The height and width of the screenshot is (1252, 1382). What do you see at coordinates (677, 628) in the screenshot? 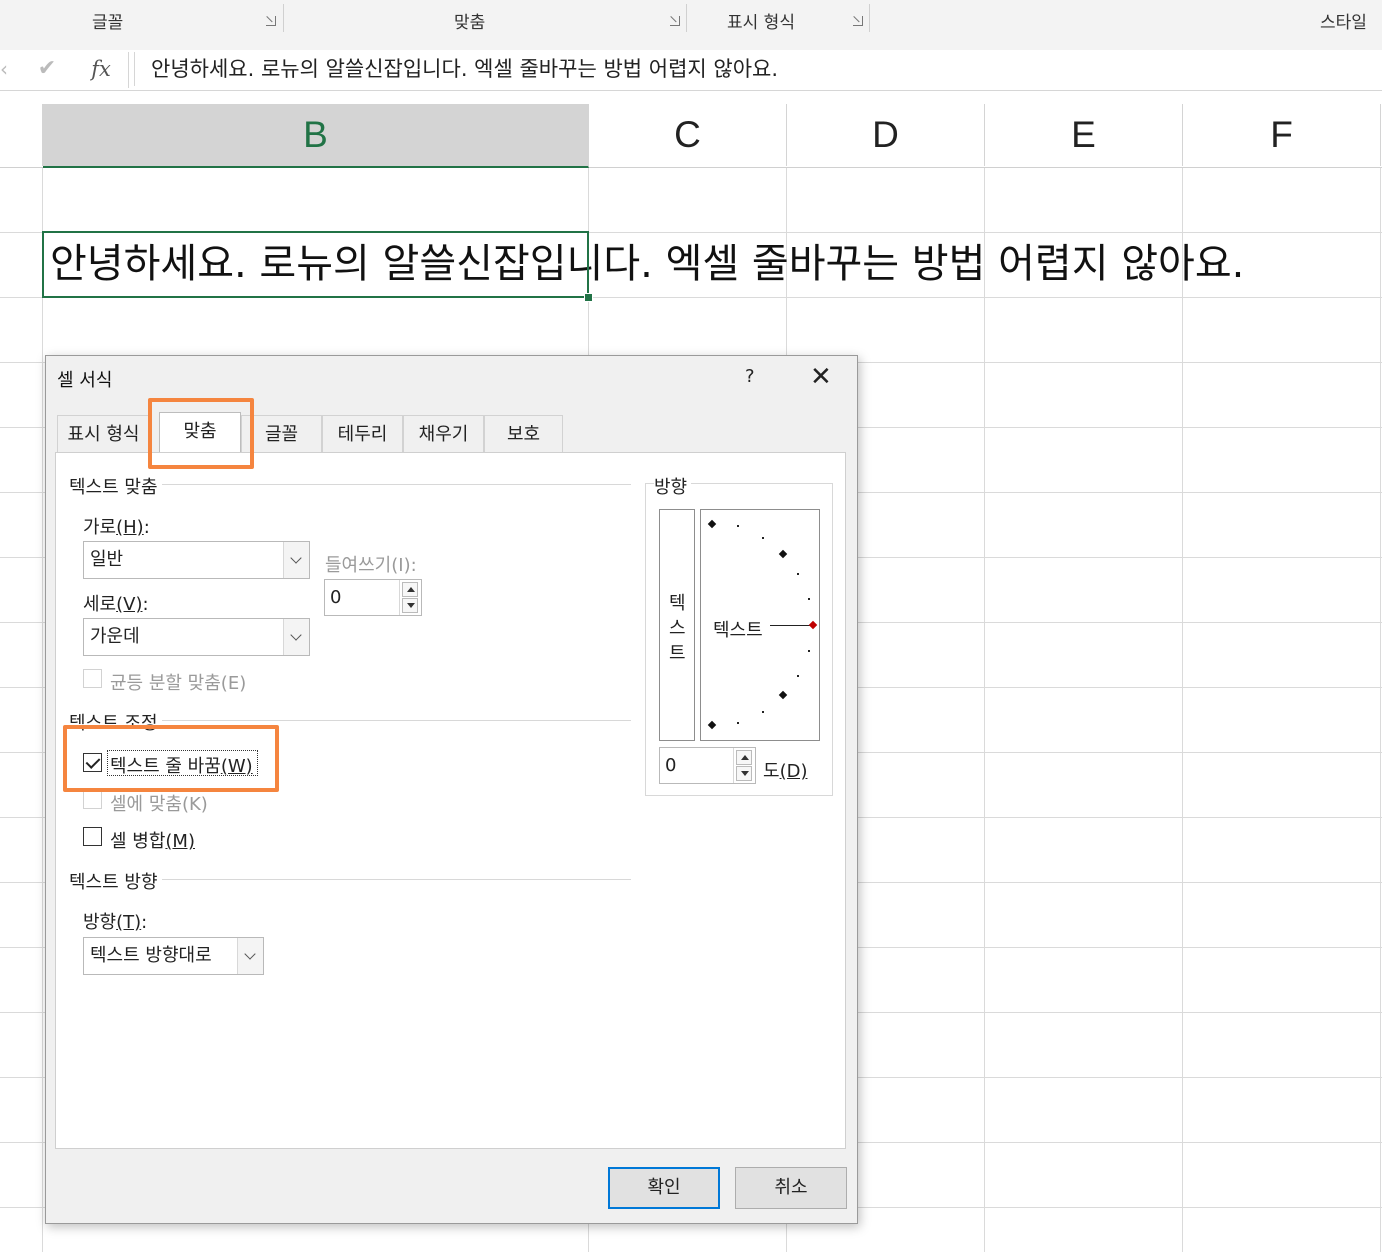
I see `vertical-text-char: 스` at bounding box center [677, 628].